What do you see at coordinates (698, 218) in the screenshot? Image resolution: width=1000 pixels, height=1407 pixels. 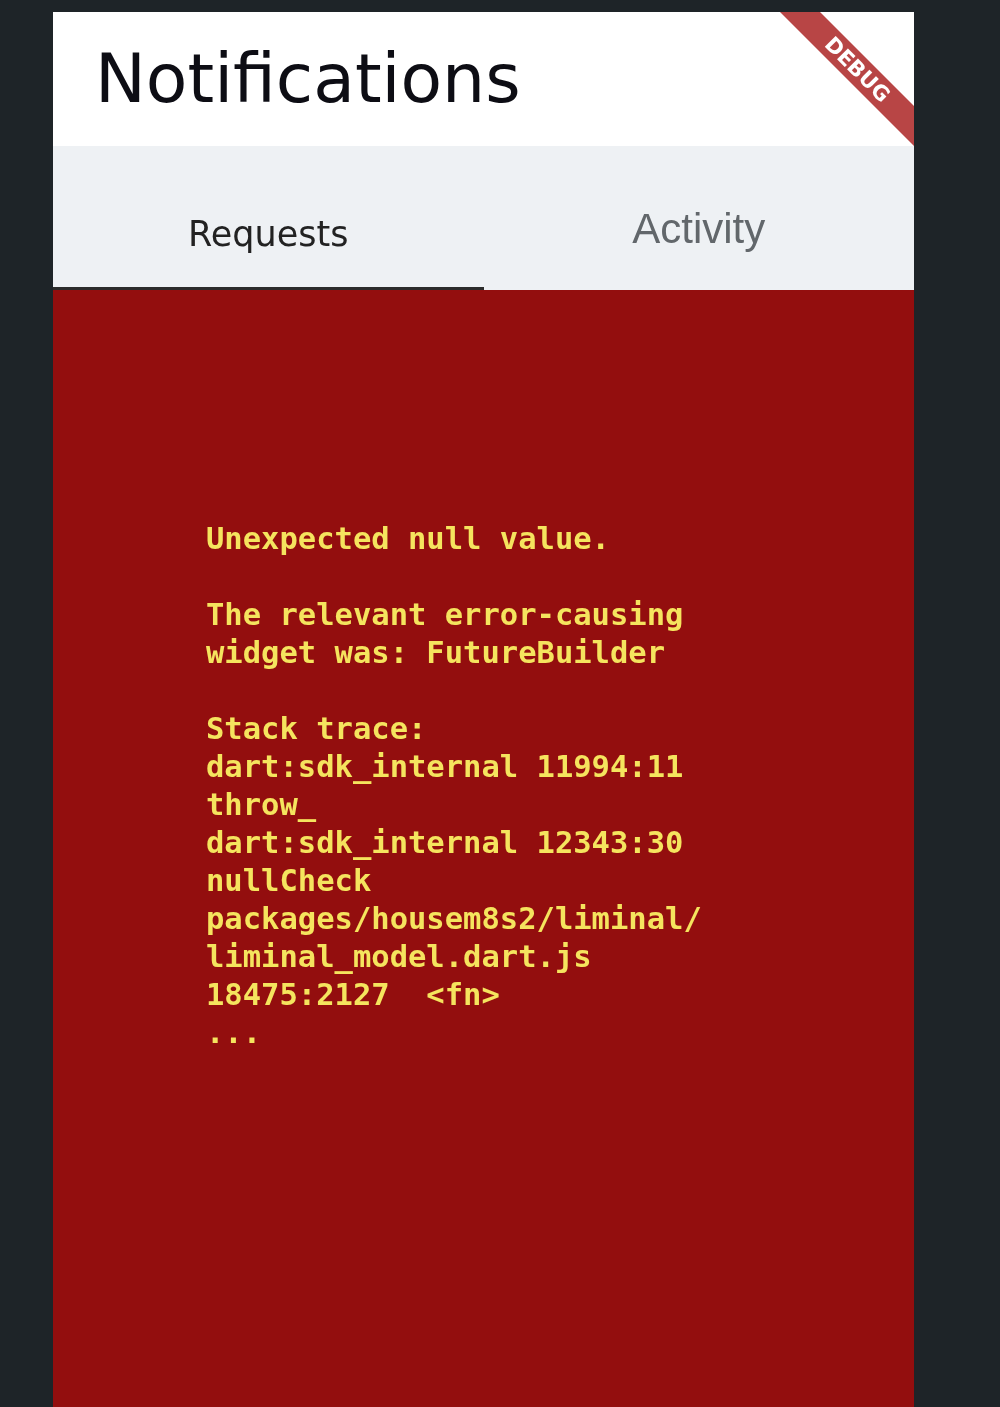 I see `tab: Activity` at bounding box center [698, 218].